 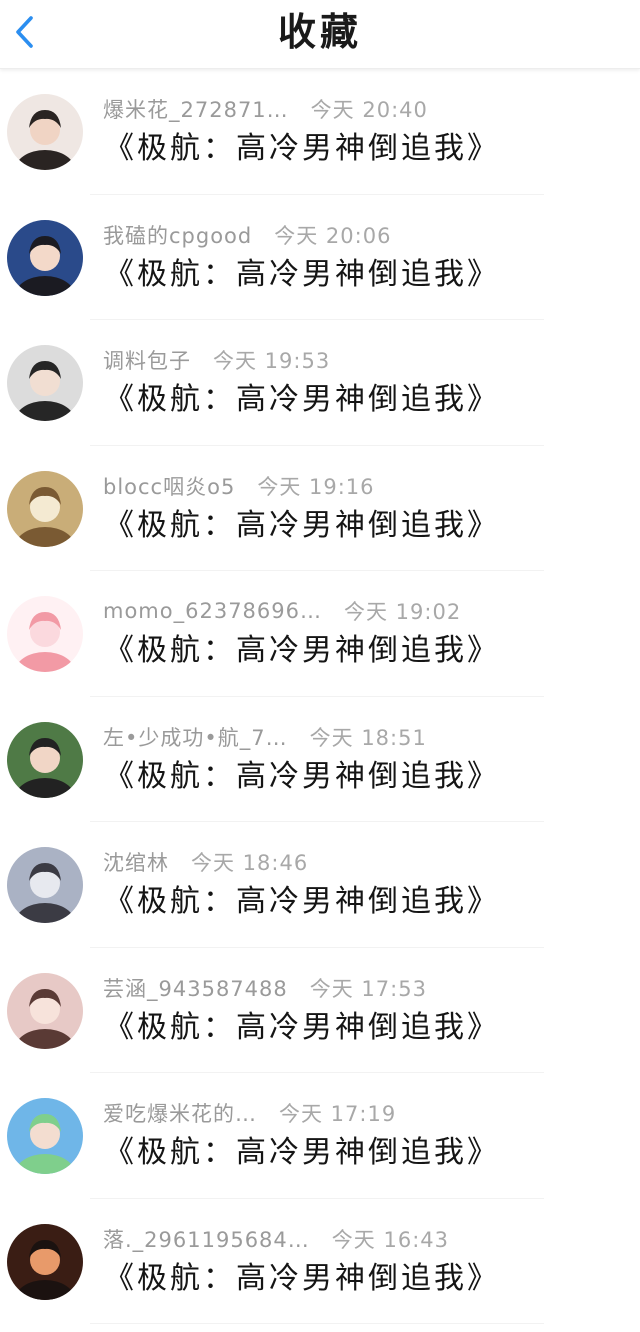 I want to click on list-item: 左•少成功•航_7… 今天 18:51 《极航：高冷男神倒追我》, so click(x=320, y=759).